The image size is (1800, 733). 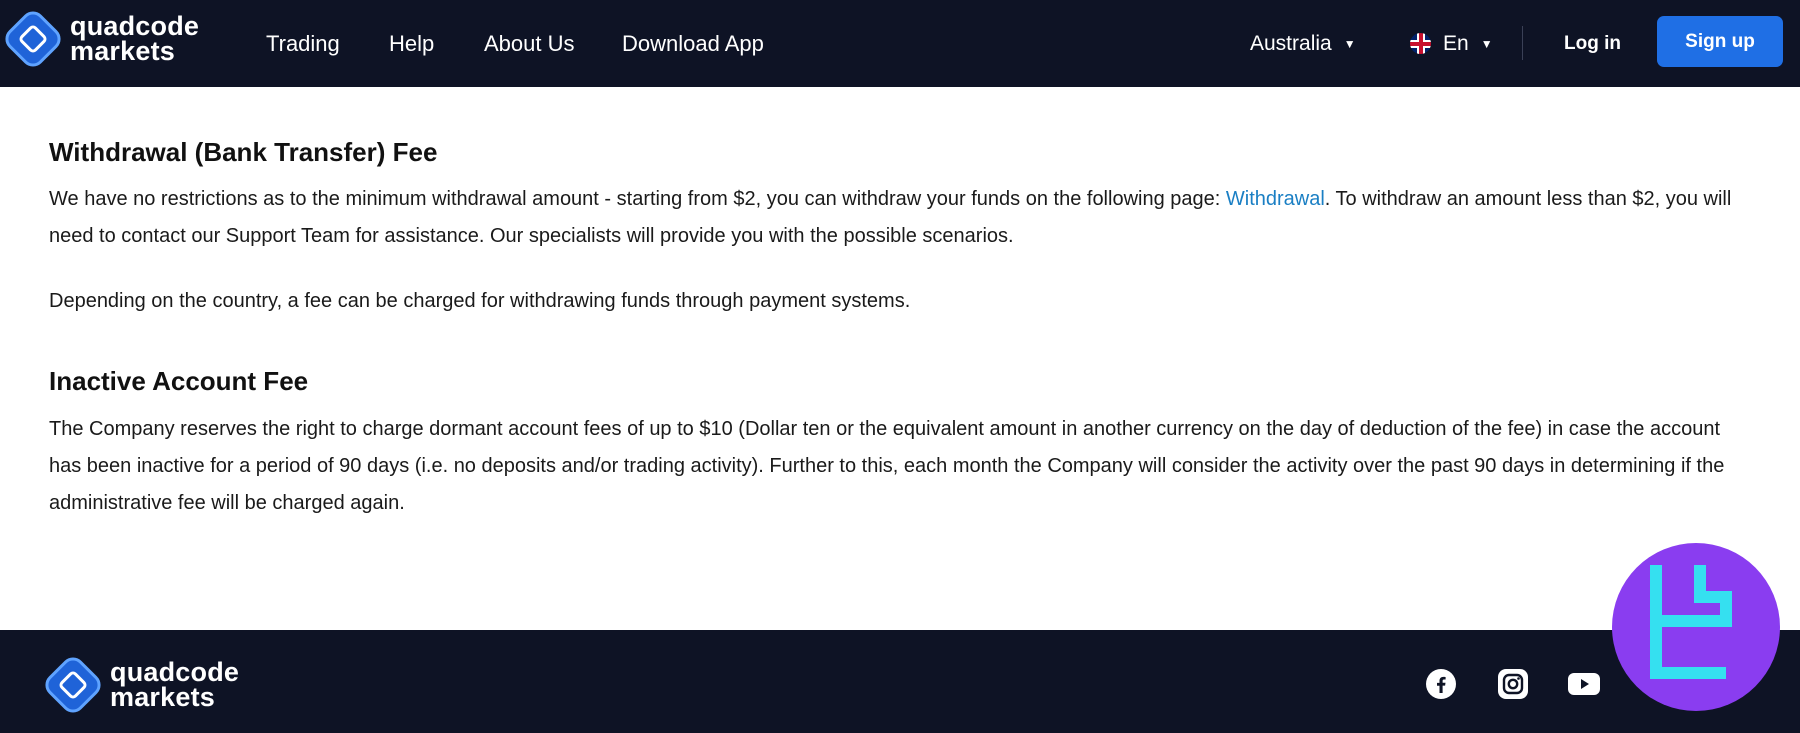 What do you see at coordinates (1513, 684) in the screenshot?
I see `instagram-icon` at bounding box center [1513, 684].